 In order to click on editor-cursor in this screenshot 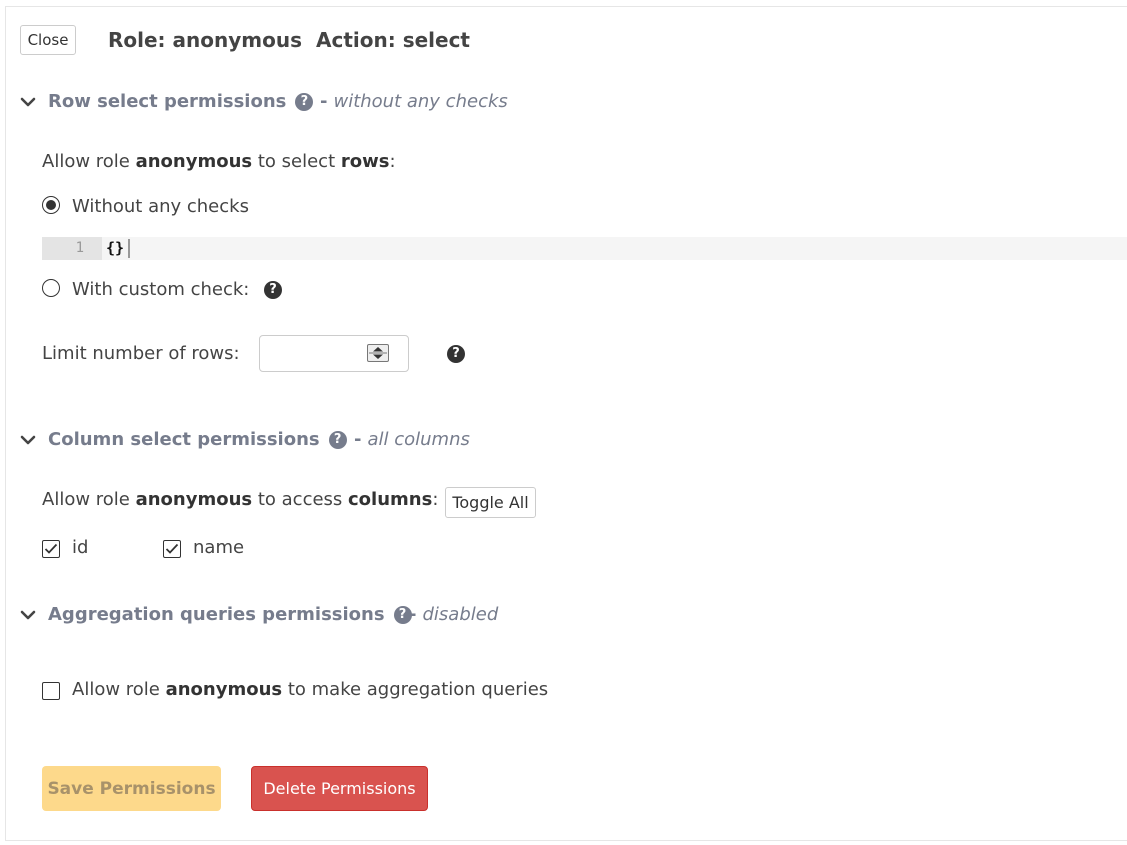, I will do `click(129, 248)`.